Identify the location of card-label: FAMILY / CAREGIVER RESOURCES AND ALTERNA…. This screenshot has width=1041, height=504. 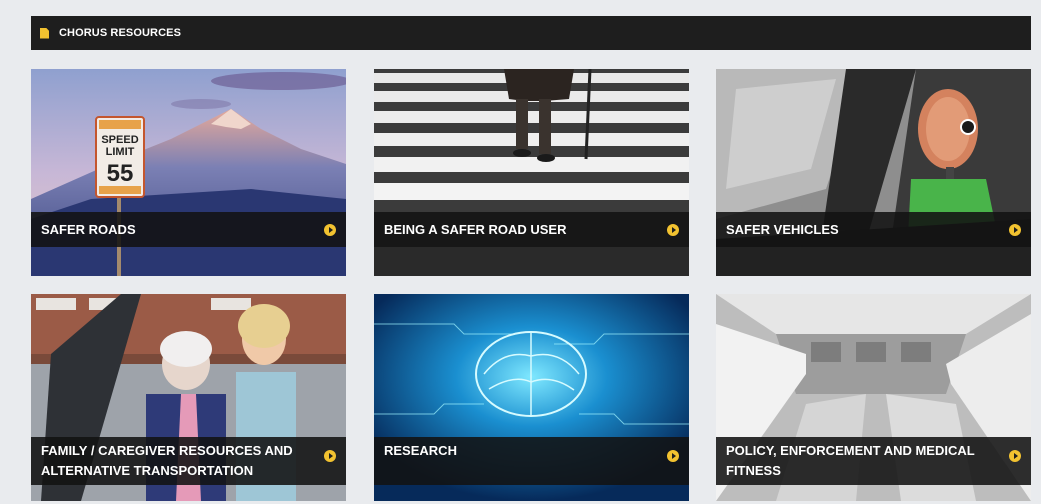
(167, 460).